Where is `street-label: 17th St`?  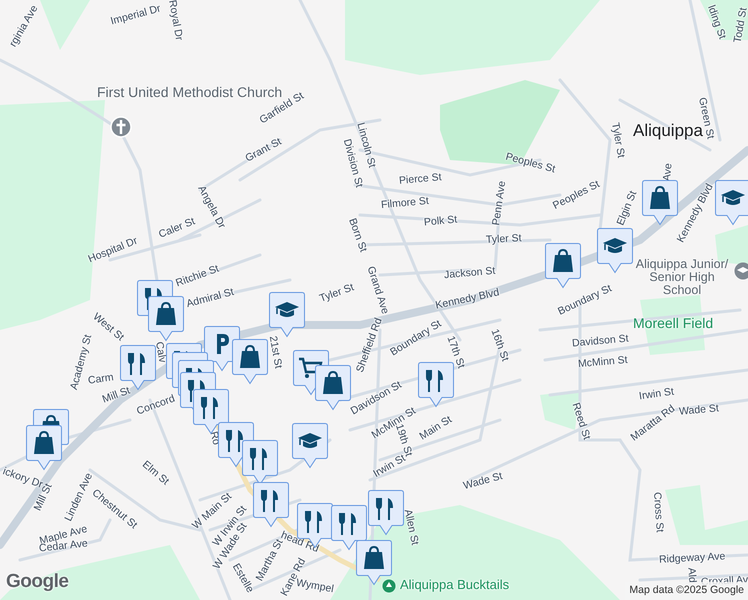
street-label: 17th St is located at coordinates (455, 352).